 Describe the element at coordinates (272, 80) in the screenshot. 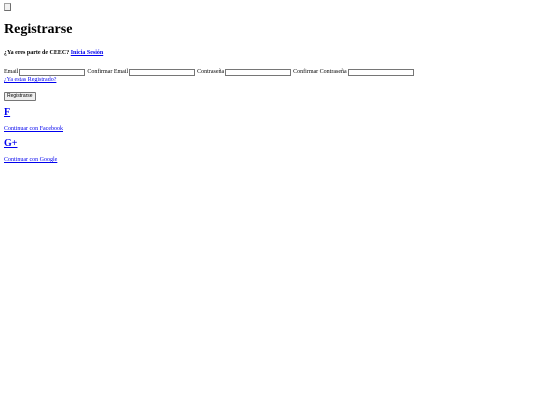

I see `already-registered-link: ¿Ya estas Registrado?` at that location.